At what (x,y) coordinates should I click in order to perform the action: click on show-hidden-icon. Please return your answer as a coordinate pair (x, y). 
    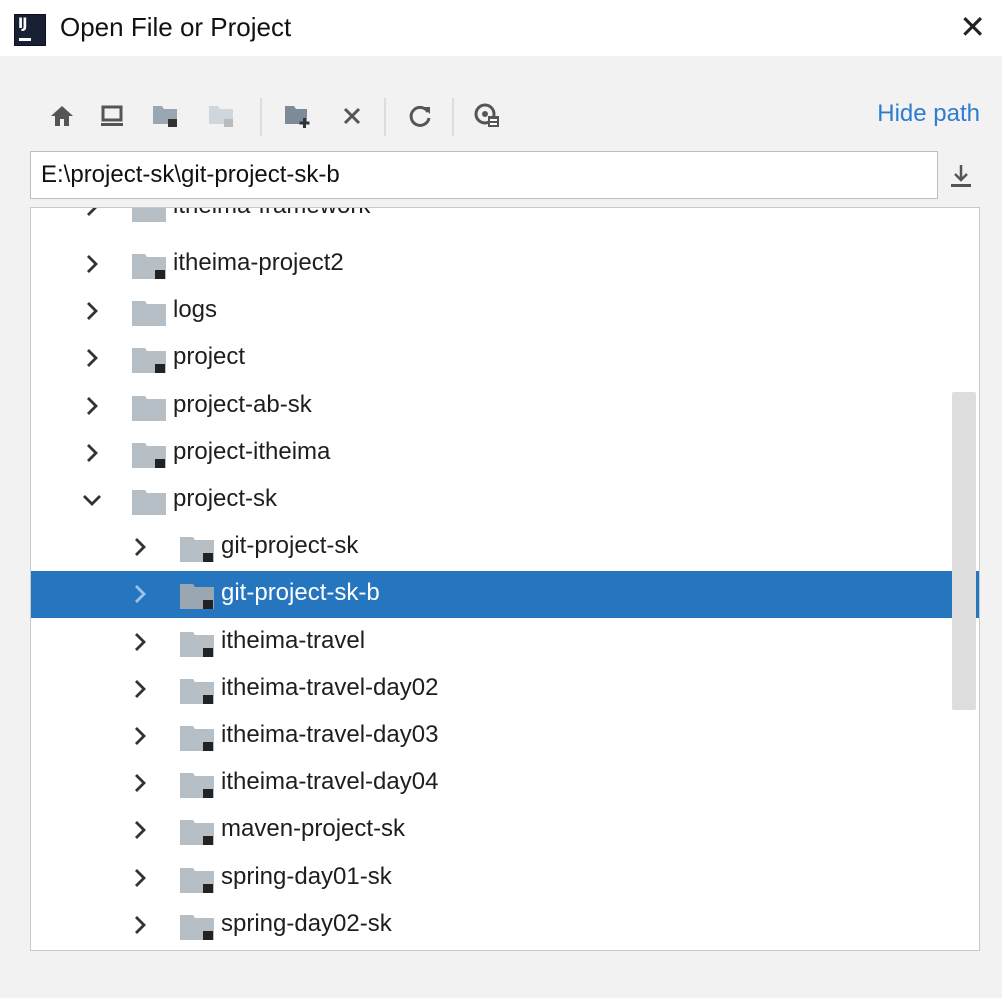
    Looking at the image, I should click on (486, 115).